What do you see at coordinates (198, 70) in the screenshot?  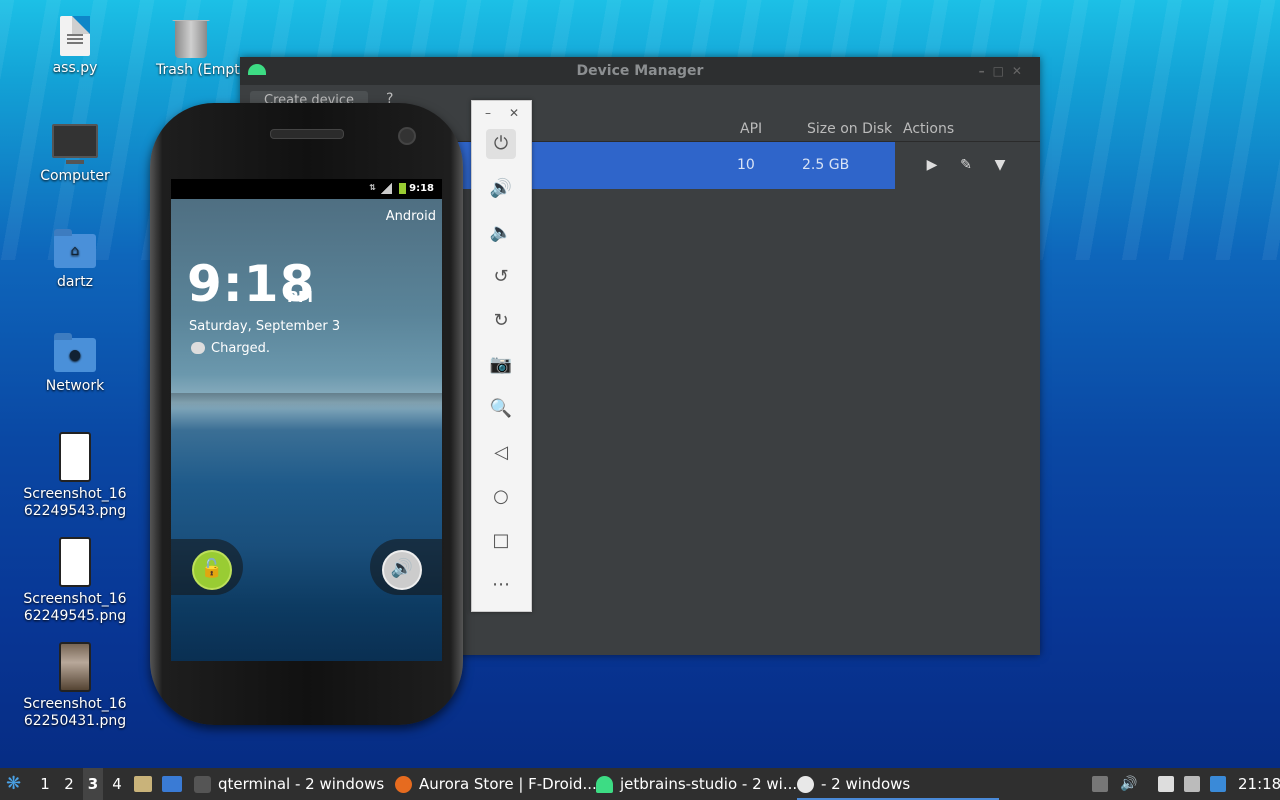 I see `desktop-icon-label: Trash (Empty)` at bounding box center [198, 70].